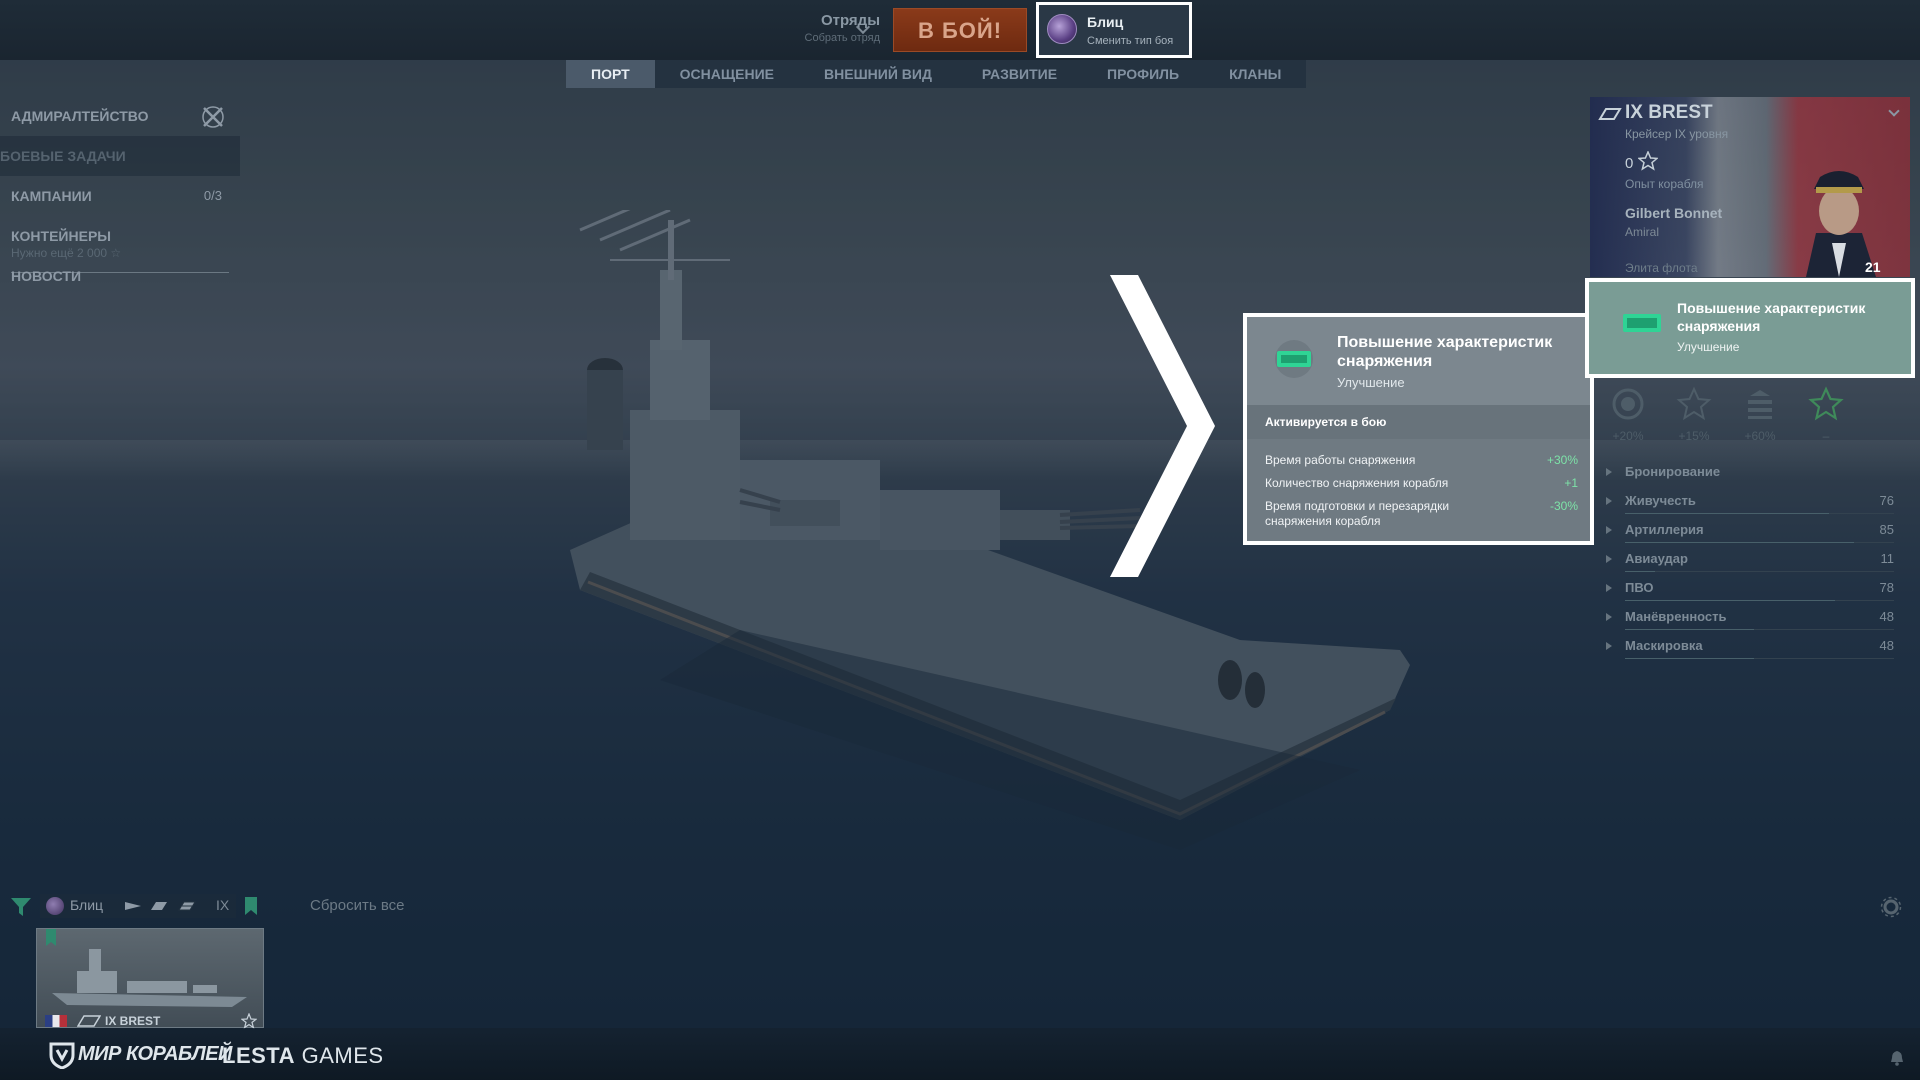 Image resolution: width=1920 pixels, height=1080 pixels. I want to click on signal-flags-icon, so click(1760, 404).